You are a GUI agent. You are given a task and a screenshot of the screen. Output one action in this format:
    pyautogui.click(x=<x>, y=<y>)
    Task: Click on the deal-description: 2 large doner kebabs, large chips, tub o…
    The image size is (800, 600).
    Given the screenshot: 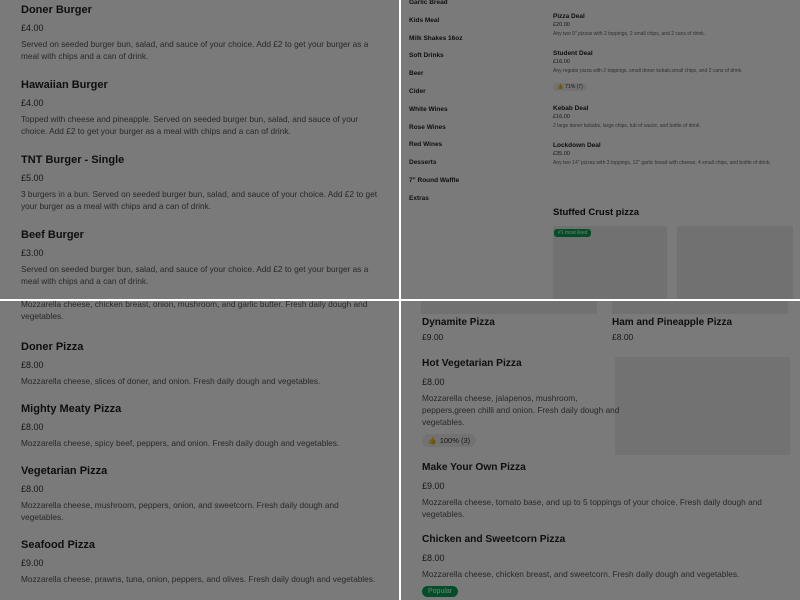 What is the action you would take?
    pyautogui.click(x=627, y=126)
    